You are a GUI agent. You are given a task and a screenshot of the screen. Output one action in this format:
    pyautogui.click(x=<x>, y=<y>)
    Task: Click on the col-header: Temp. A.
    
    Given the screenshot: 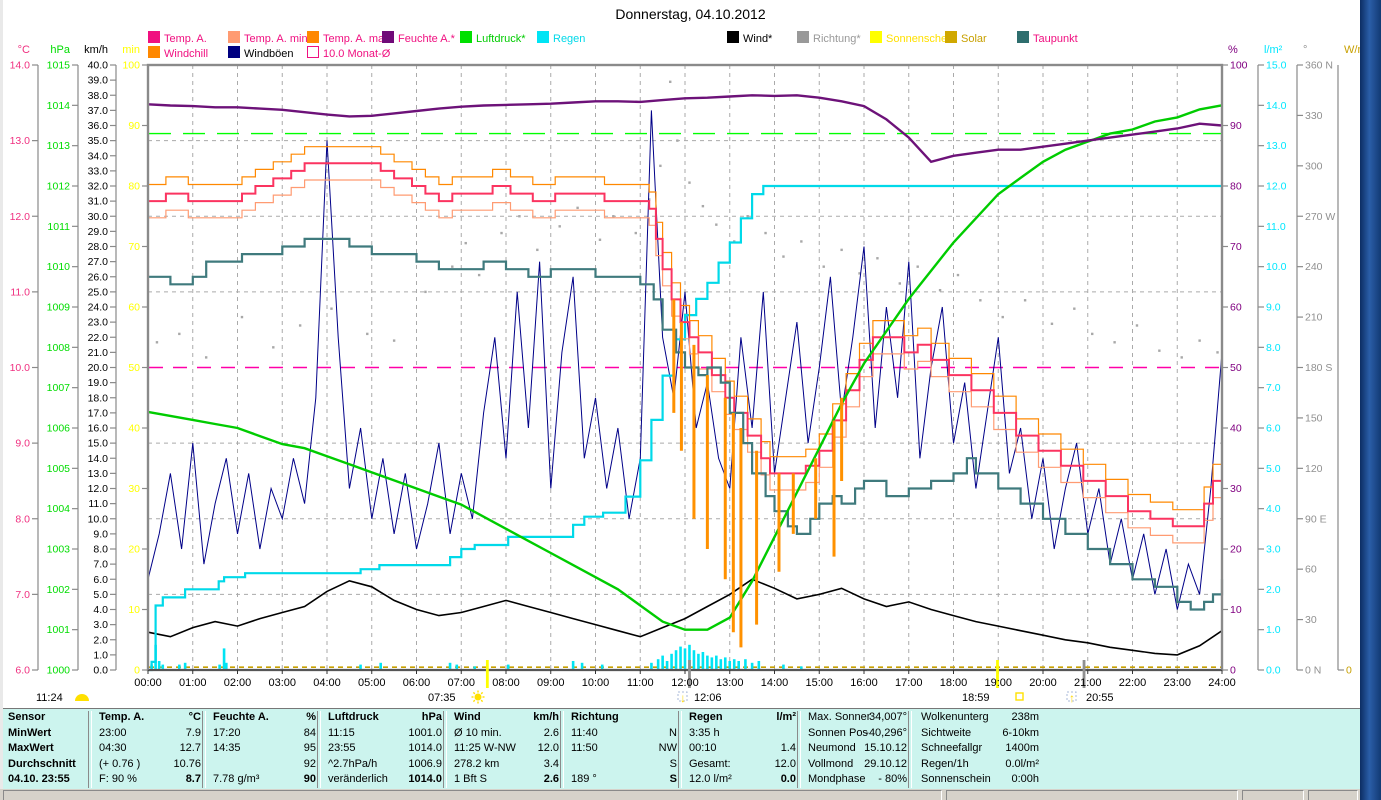 What is the action you would take?
    pyautogui.click(x=122, y=717)
    